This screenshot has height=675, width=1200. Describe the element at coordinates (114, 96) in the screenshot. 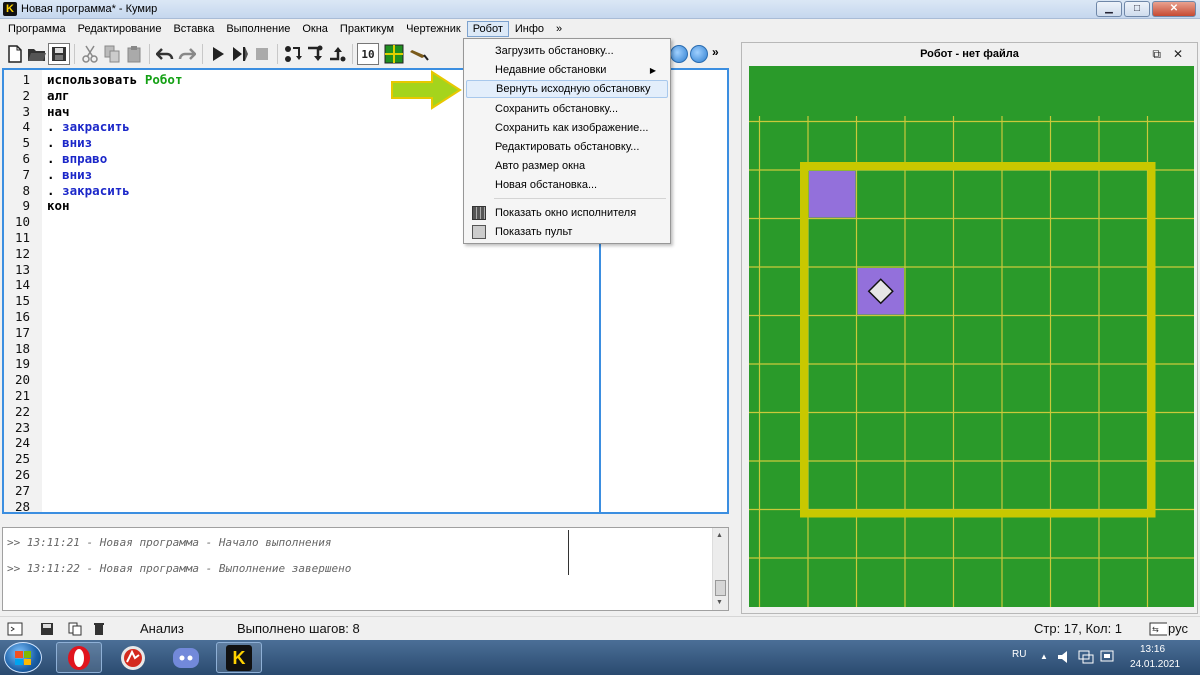

I see `code-line: алг` at that location.